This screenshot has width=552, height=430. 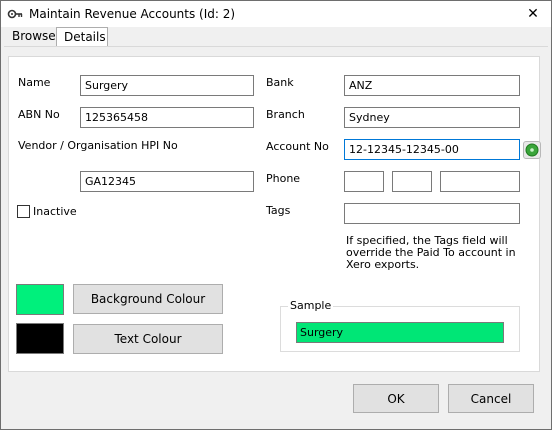 What do you see at coordinates (167, 117) in the screenshot?
I see `abn-field: 125365458` at bounding box center [167, 117].